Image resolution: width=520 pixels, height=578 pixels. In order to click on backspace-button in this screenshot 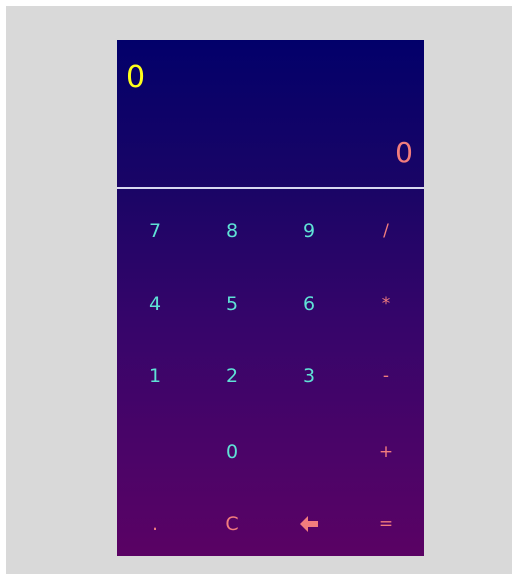, I will do `click(309, 522)`.